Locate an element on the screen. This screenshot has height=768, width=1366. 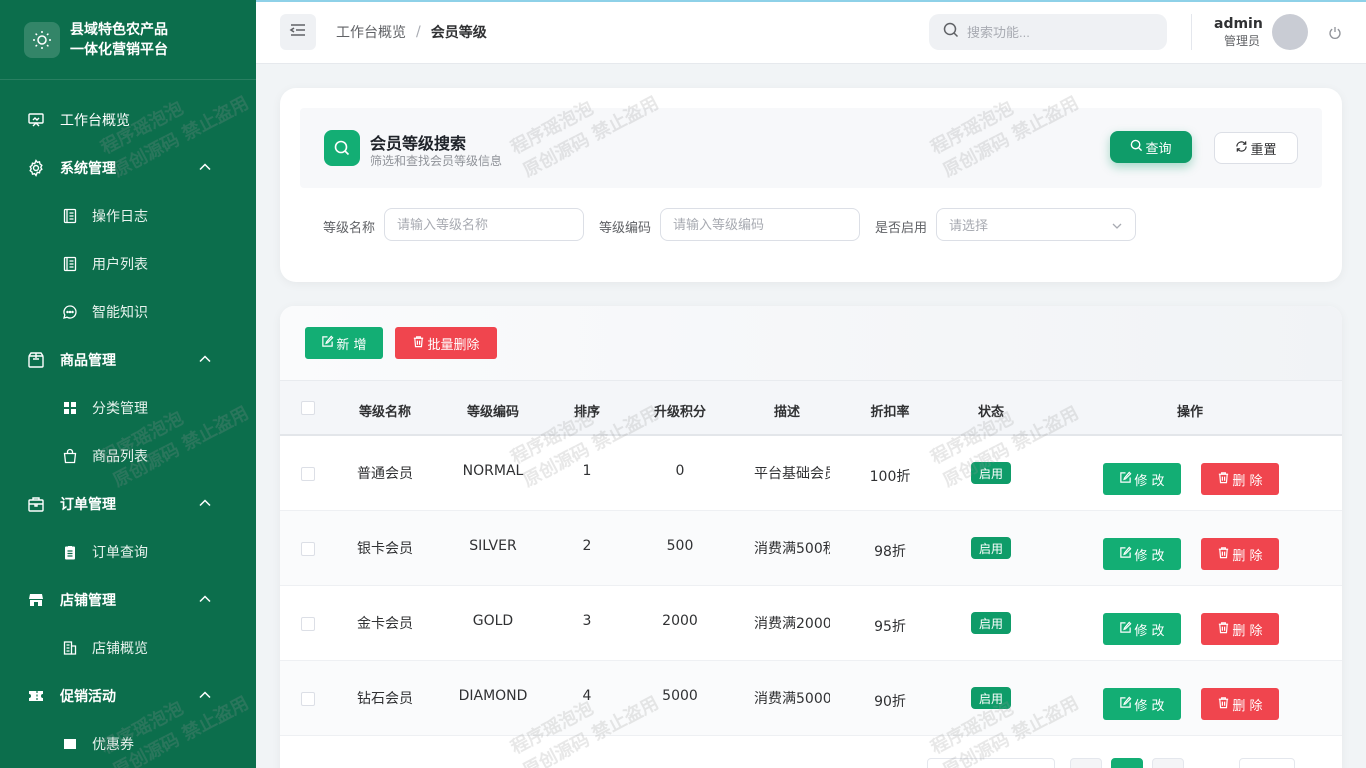
level-code-label: 等级编码 is located at coordinates (625, 228).